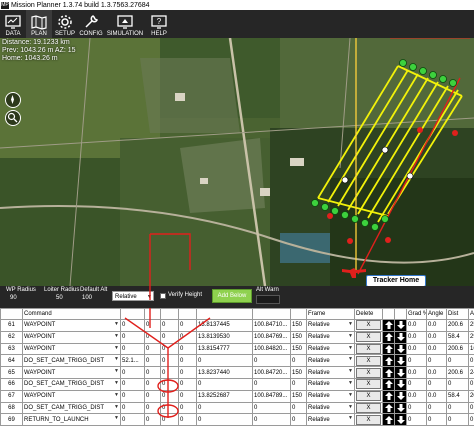 The width and height of the screenshot is (474, 435). What do you see at coordinates (224, 372) in the screenshot?
I see `lat-cell: 13.8237440` at bounding box center [224, 372].